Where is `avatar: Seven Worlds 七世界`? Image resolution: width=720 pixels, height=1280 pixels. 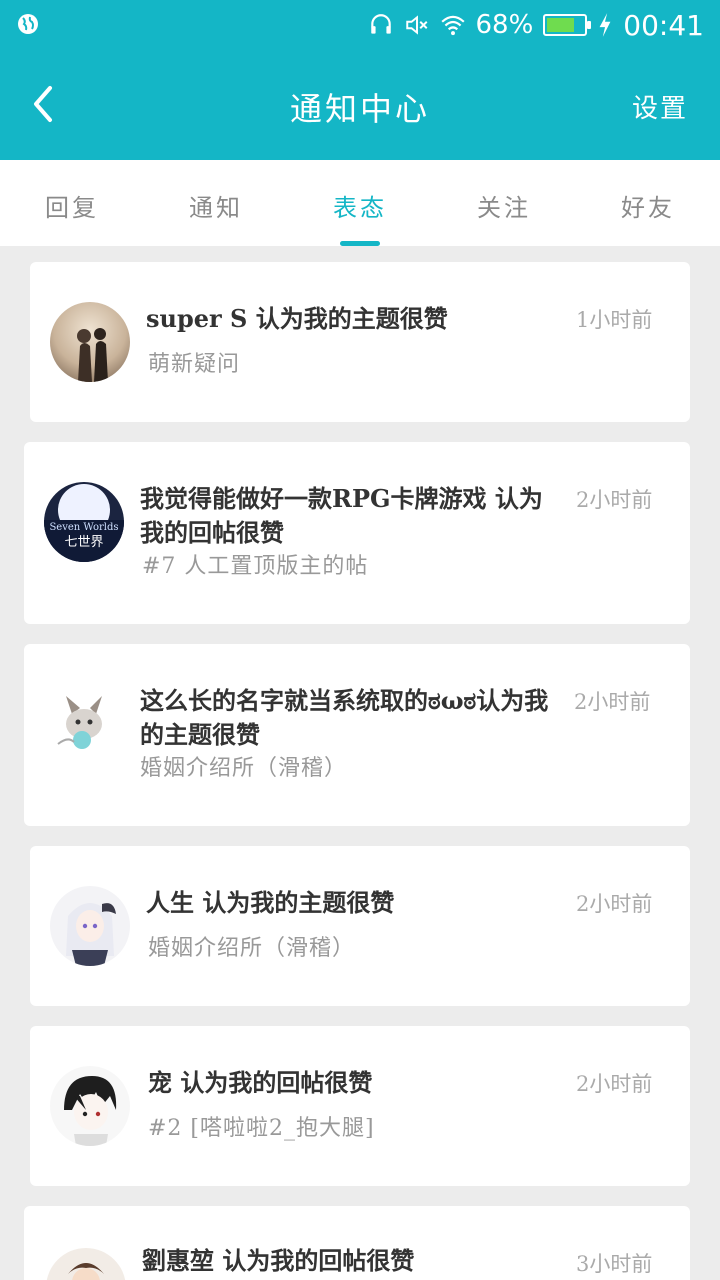 avatar: Seven Worlds 七世界 is located at coordinates (84, 522).